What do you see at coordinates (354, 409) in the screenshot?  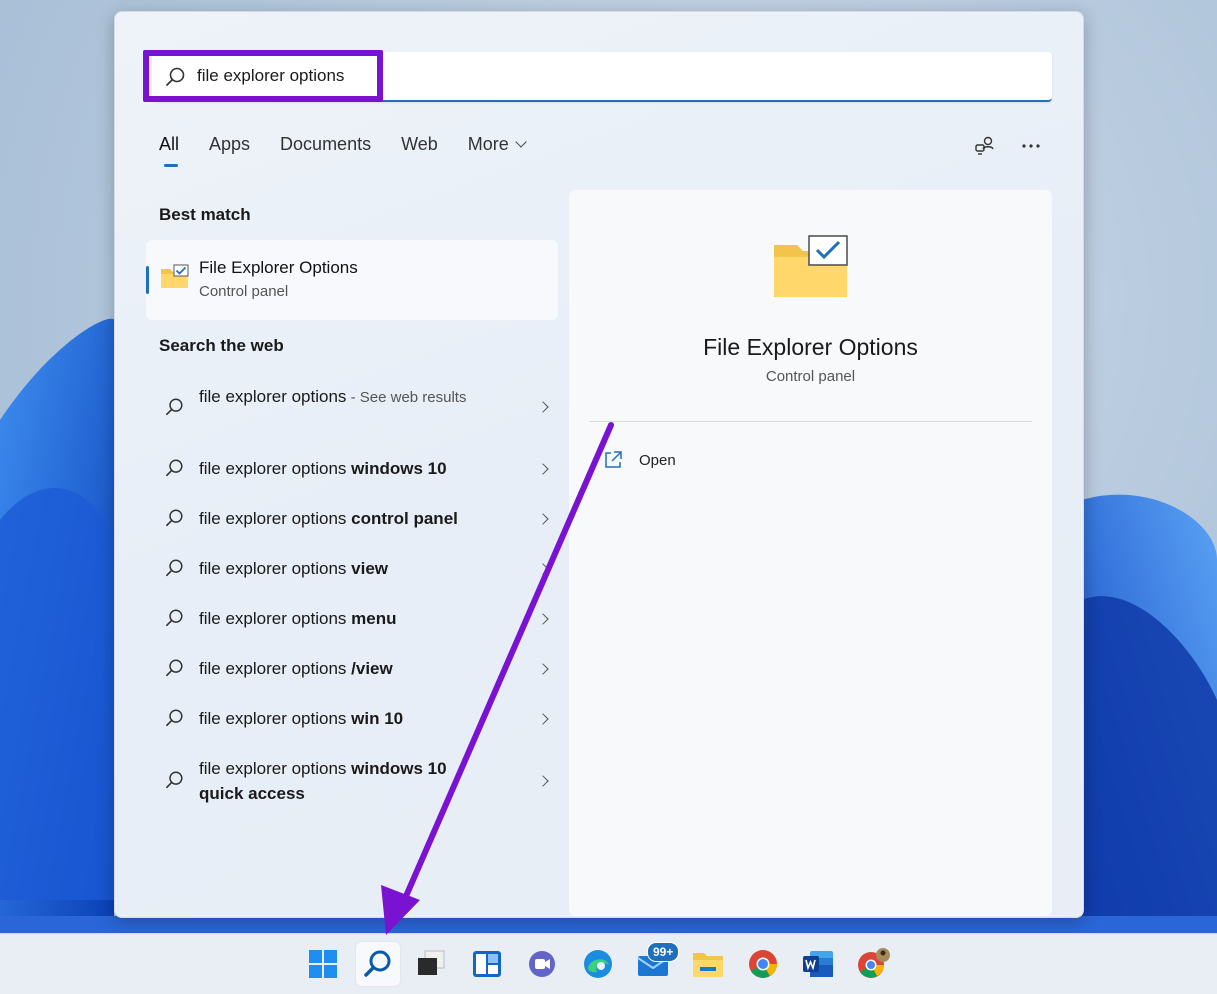 I see `web-result-item: file explorer options - See web results` at bounding box center [354, 409].